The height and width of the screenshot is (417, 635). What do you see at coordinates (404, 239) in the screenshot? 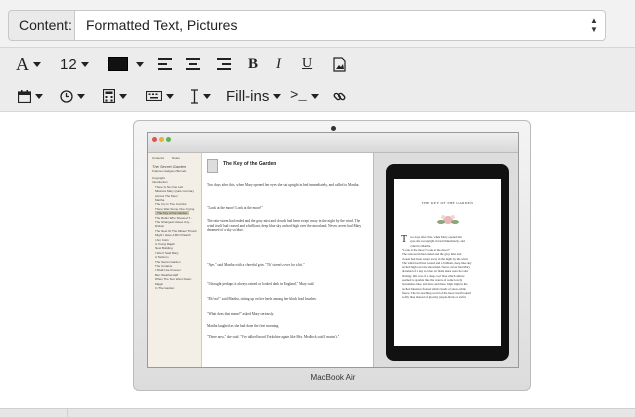
I see `drop-cap: T` at bounding box center [404, 239].